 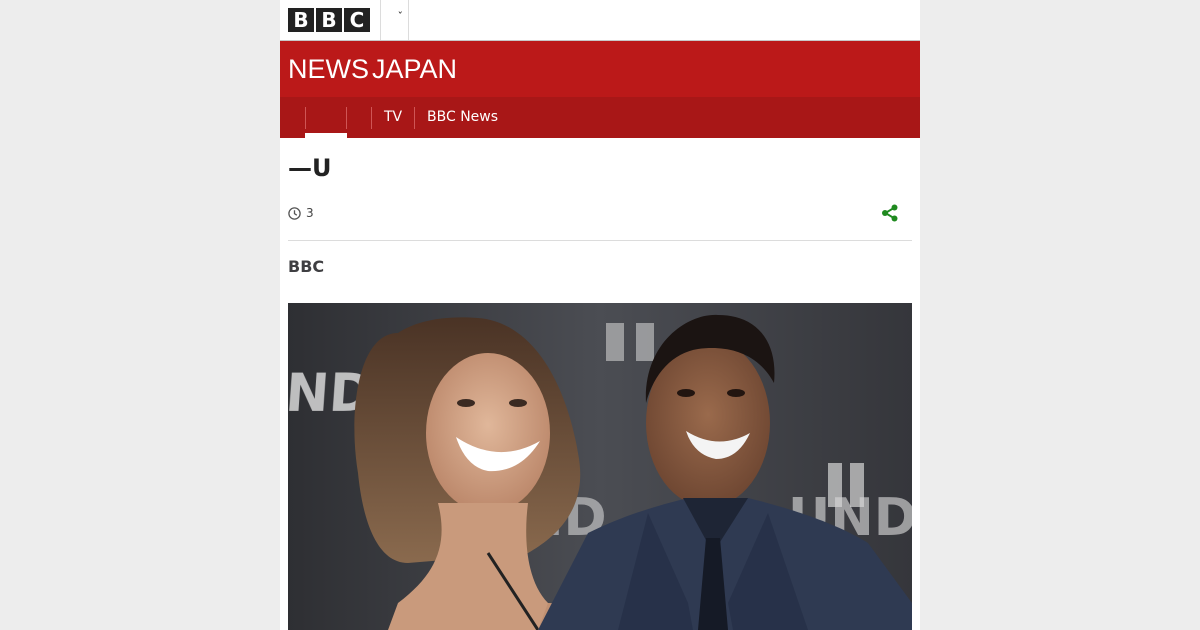 What do you see at coordinates (393, 117) in the screenshot?
I see `nav-item-tv: TV` at bounding box center [393, 117].